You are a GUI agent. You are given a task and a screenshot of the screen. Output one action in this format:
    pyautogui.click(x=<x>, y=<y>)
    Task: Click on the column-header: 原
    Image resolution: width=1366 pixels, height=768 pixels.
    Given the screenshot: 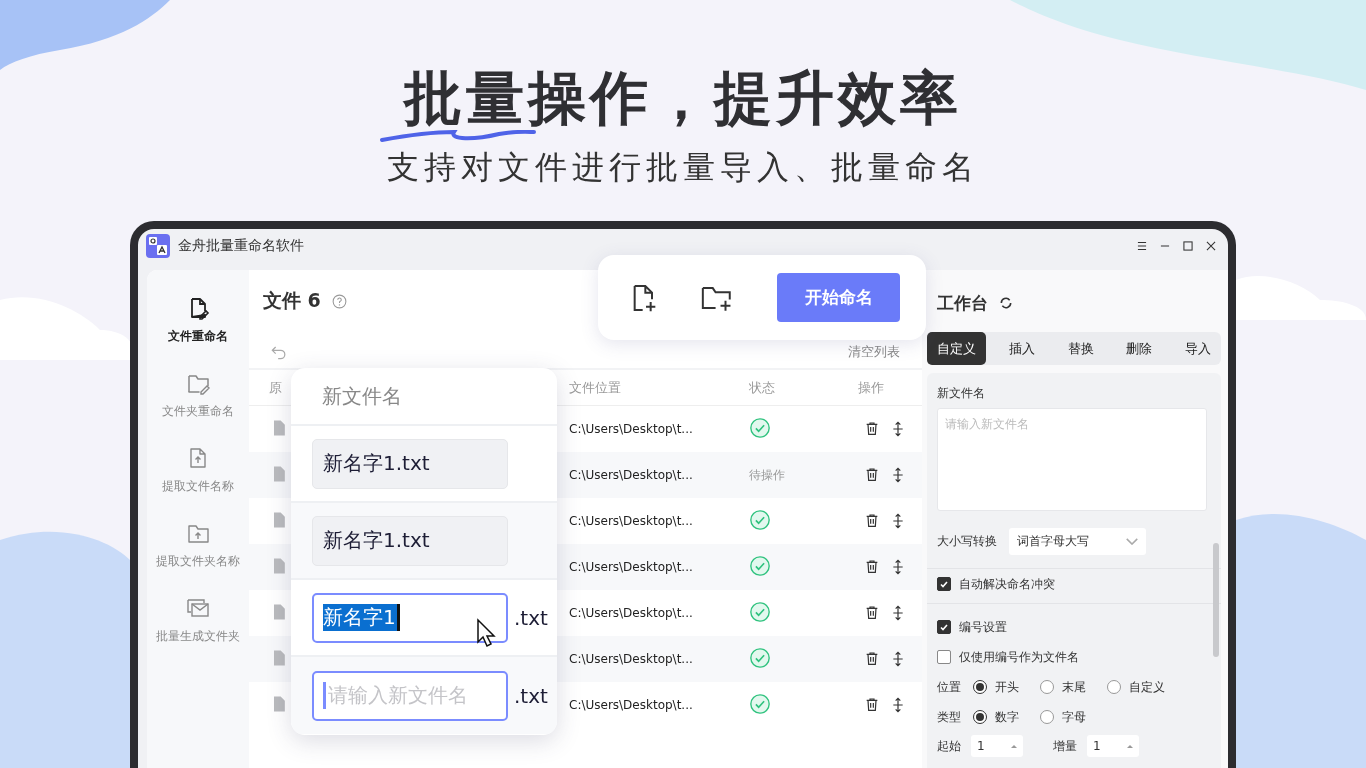 What is the action you would take?
    pyautogui.click(x=275, y=387)
    